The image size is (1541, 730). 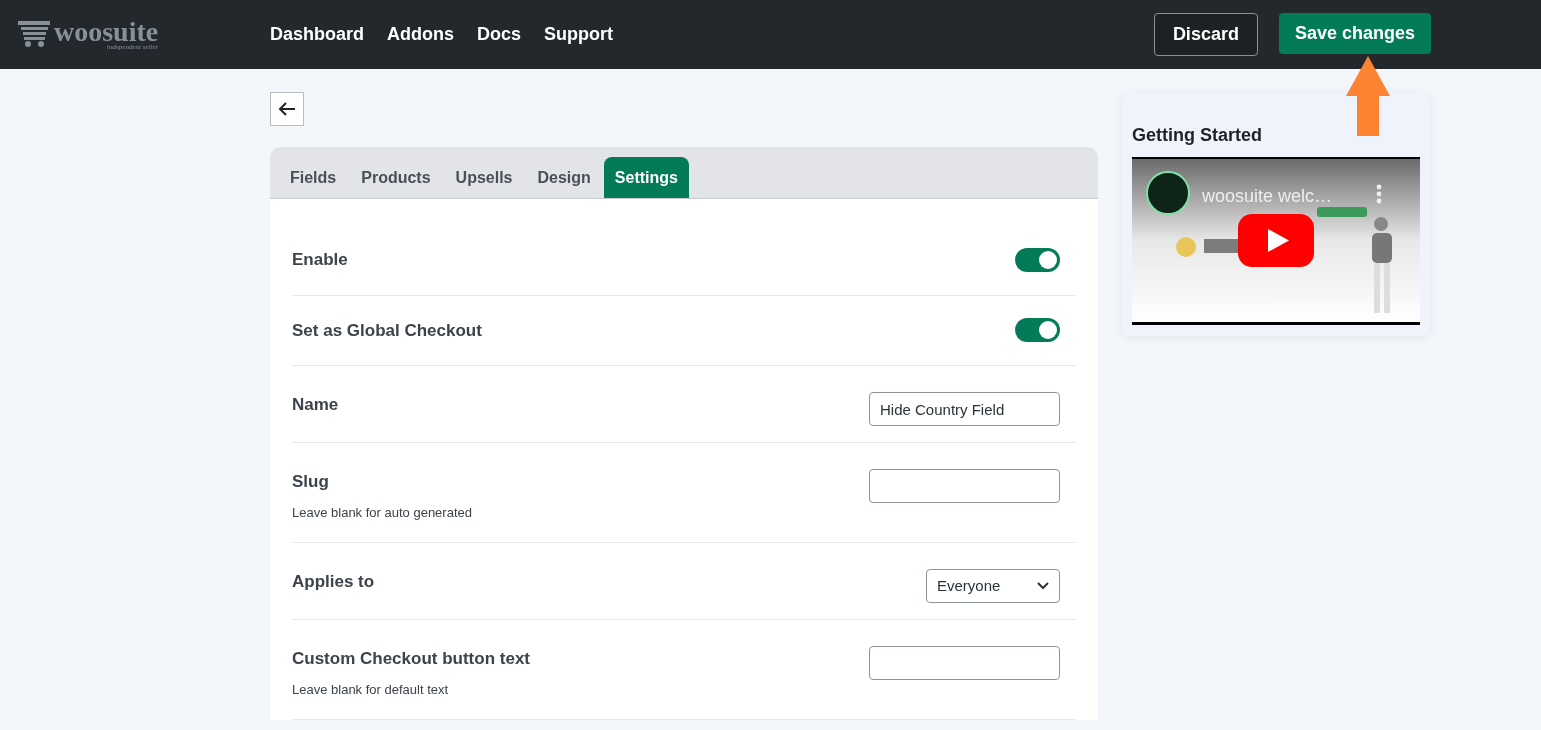 I want to click on sidebar-title: Getting Started, so click(x=1197, y=135).